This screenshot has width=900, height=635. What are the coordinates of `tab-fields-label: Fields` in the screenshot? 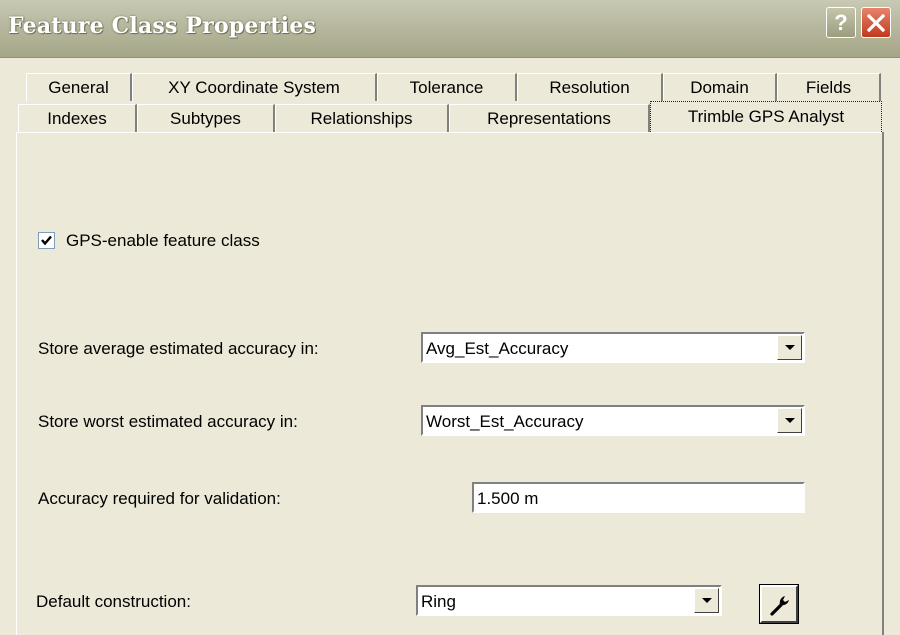 It's located at (828, 87).